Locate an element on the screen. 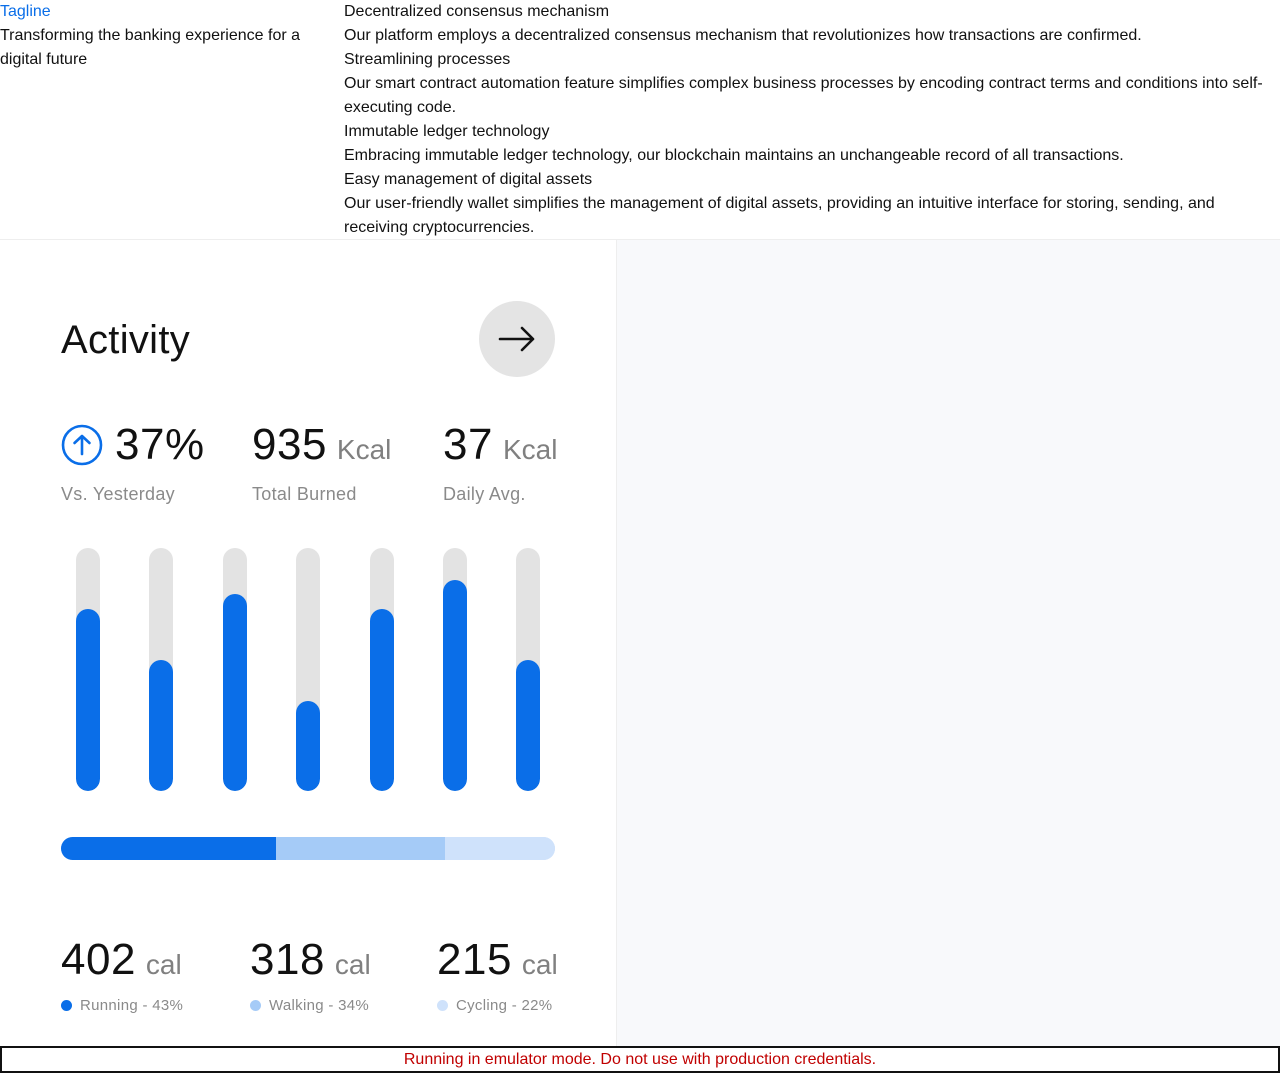  stat-label: Total Burned is located at coordinates (304, 494).